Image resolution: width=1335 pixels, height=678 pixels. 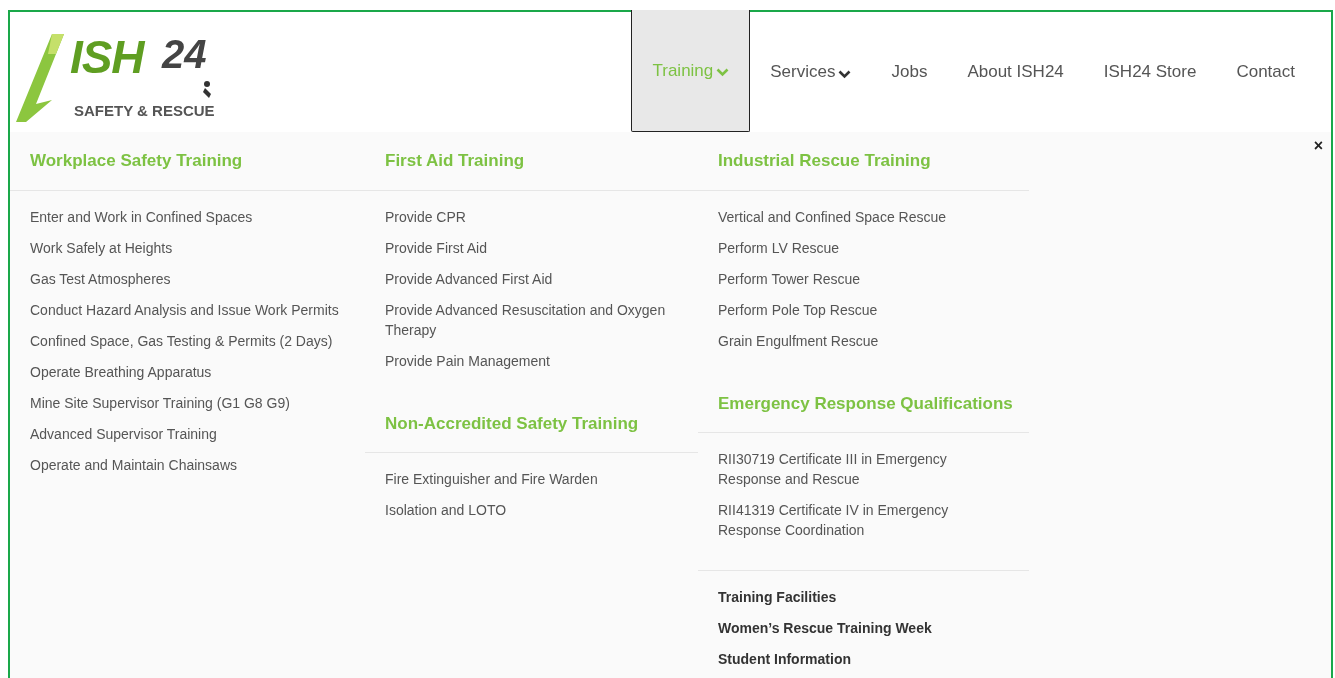 What do you see at coordinates (121, 371) in the screenshot?
I see `menu-link: Operate Breathing Apparatus` at bounding box center [121, 371].